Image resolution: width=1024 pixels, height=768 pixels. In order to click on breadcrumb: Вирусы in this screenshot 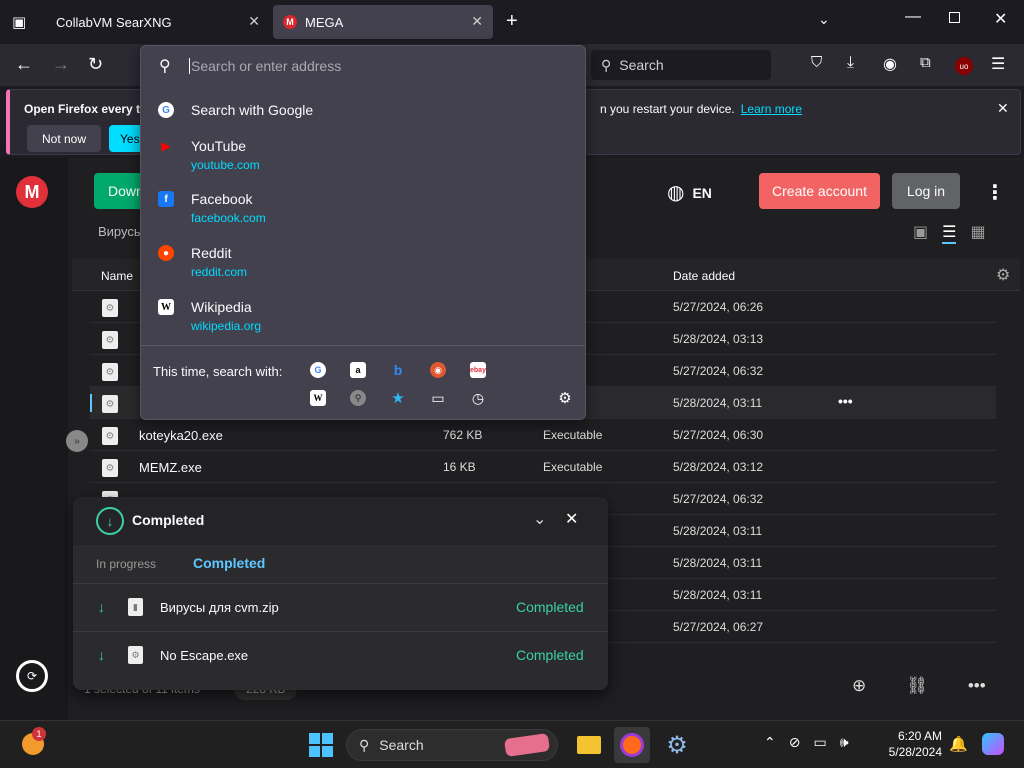, I will do `click(119, 231)`.